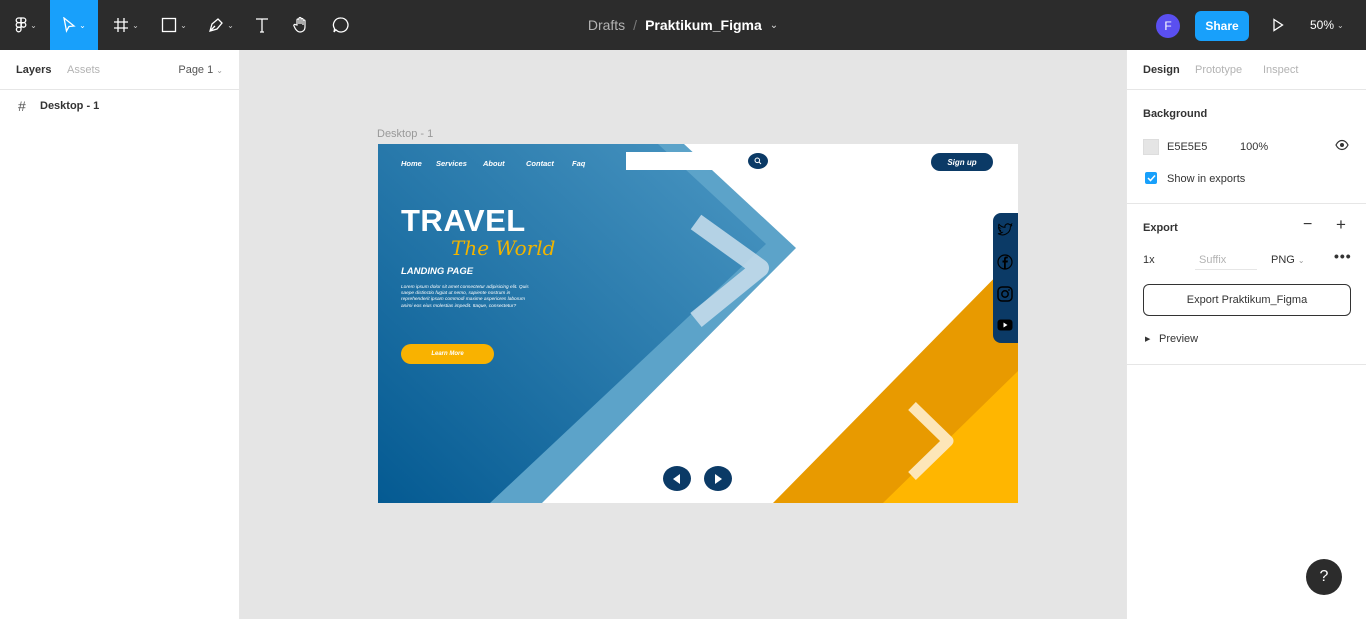 The width and height of the screenshot is (1366, 619). What do you see at coordinates (1005, 262) in the screenshot?
I see `facebook-icon` at bounding box center [1005, 262].